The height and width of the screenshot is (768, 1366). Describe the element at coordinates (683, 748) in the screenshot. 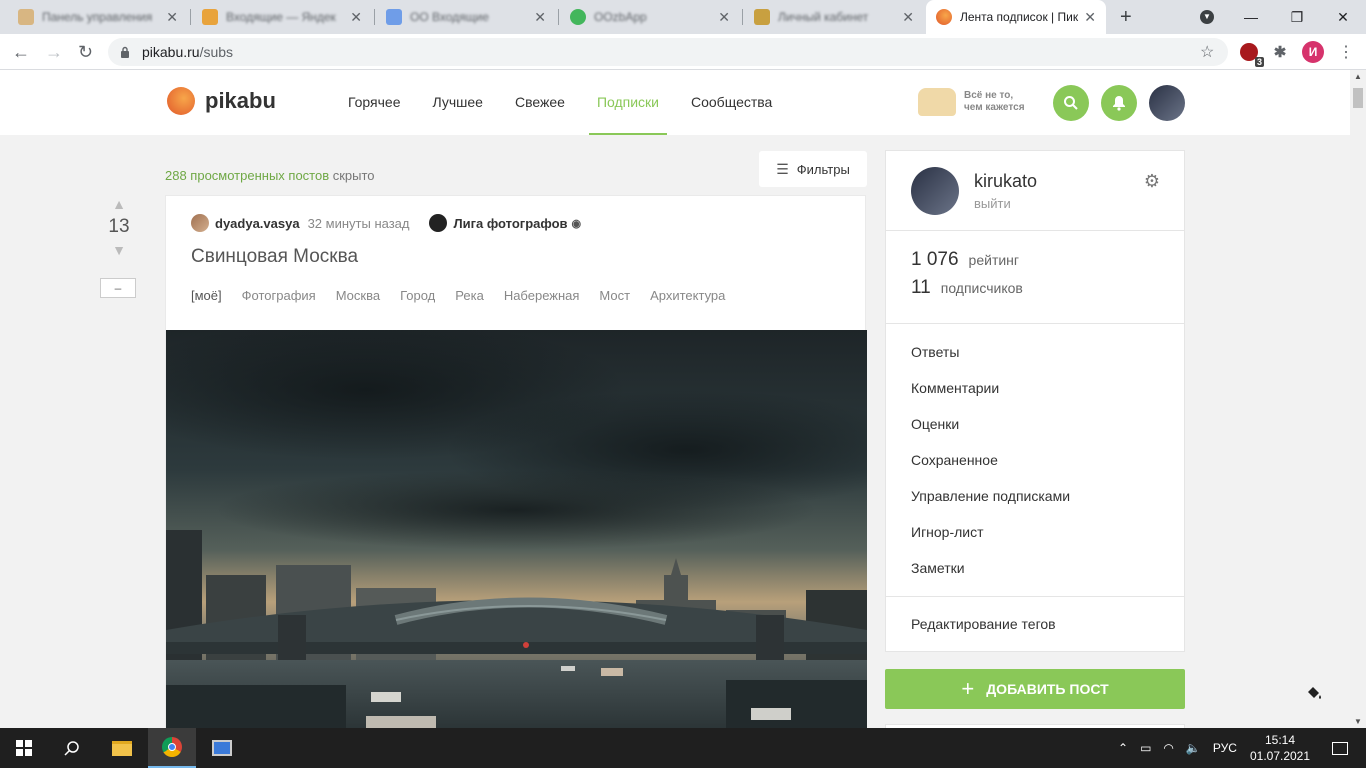

I see `windows-taskbar: ⌃ ▭ ◠ 🔈 РУС 15:14 01.07.2021` at that location.